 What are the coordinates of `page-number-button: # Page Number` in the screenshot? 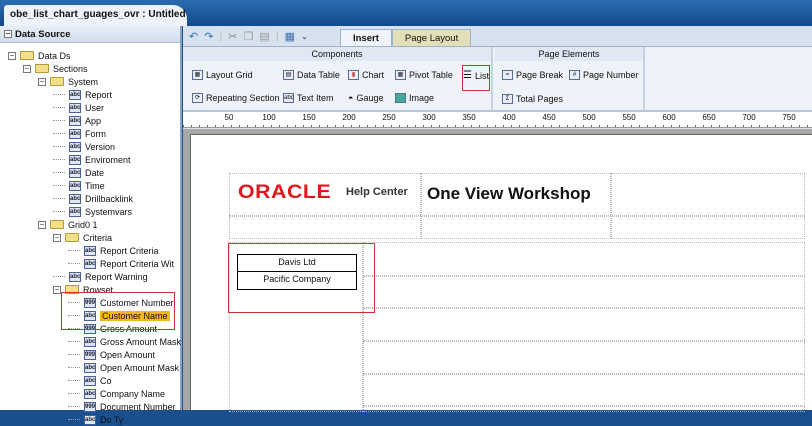 It's located at (604, 75).